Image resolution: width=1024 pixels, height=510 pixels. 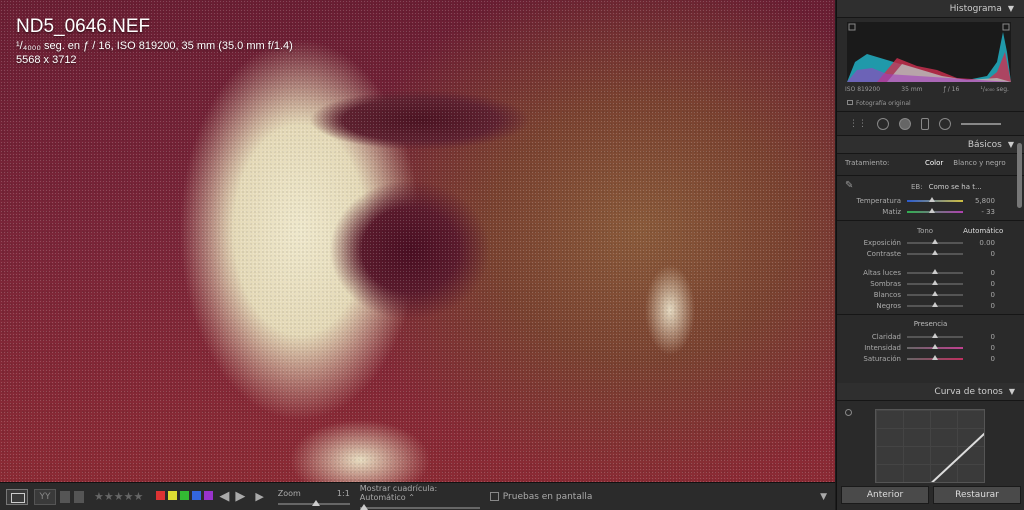 I want to click on temperature-label: Temperatura, so click(x=878, y=200).